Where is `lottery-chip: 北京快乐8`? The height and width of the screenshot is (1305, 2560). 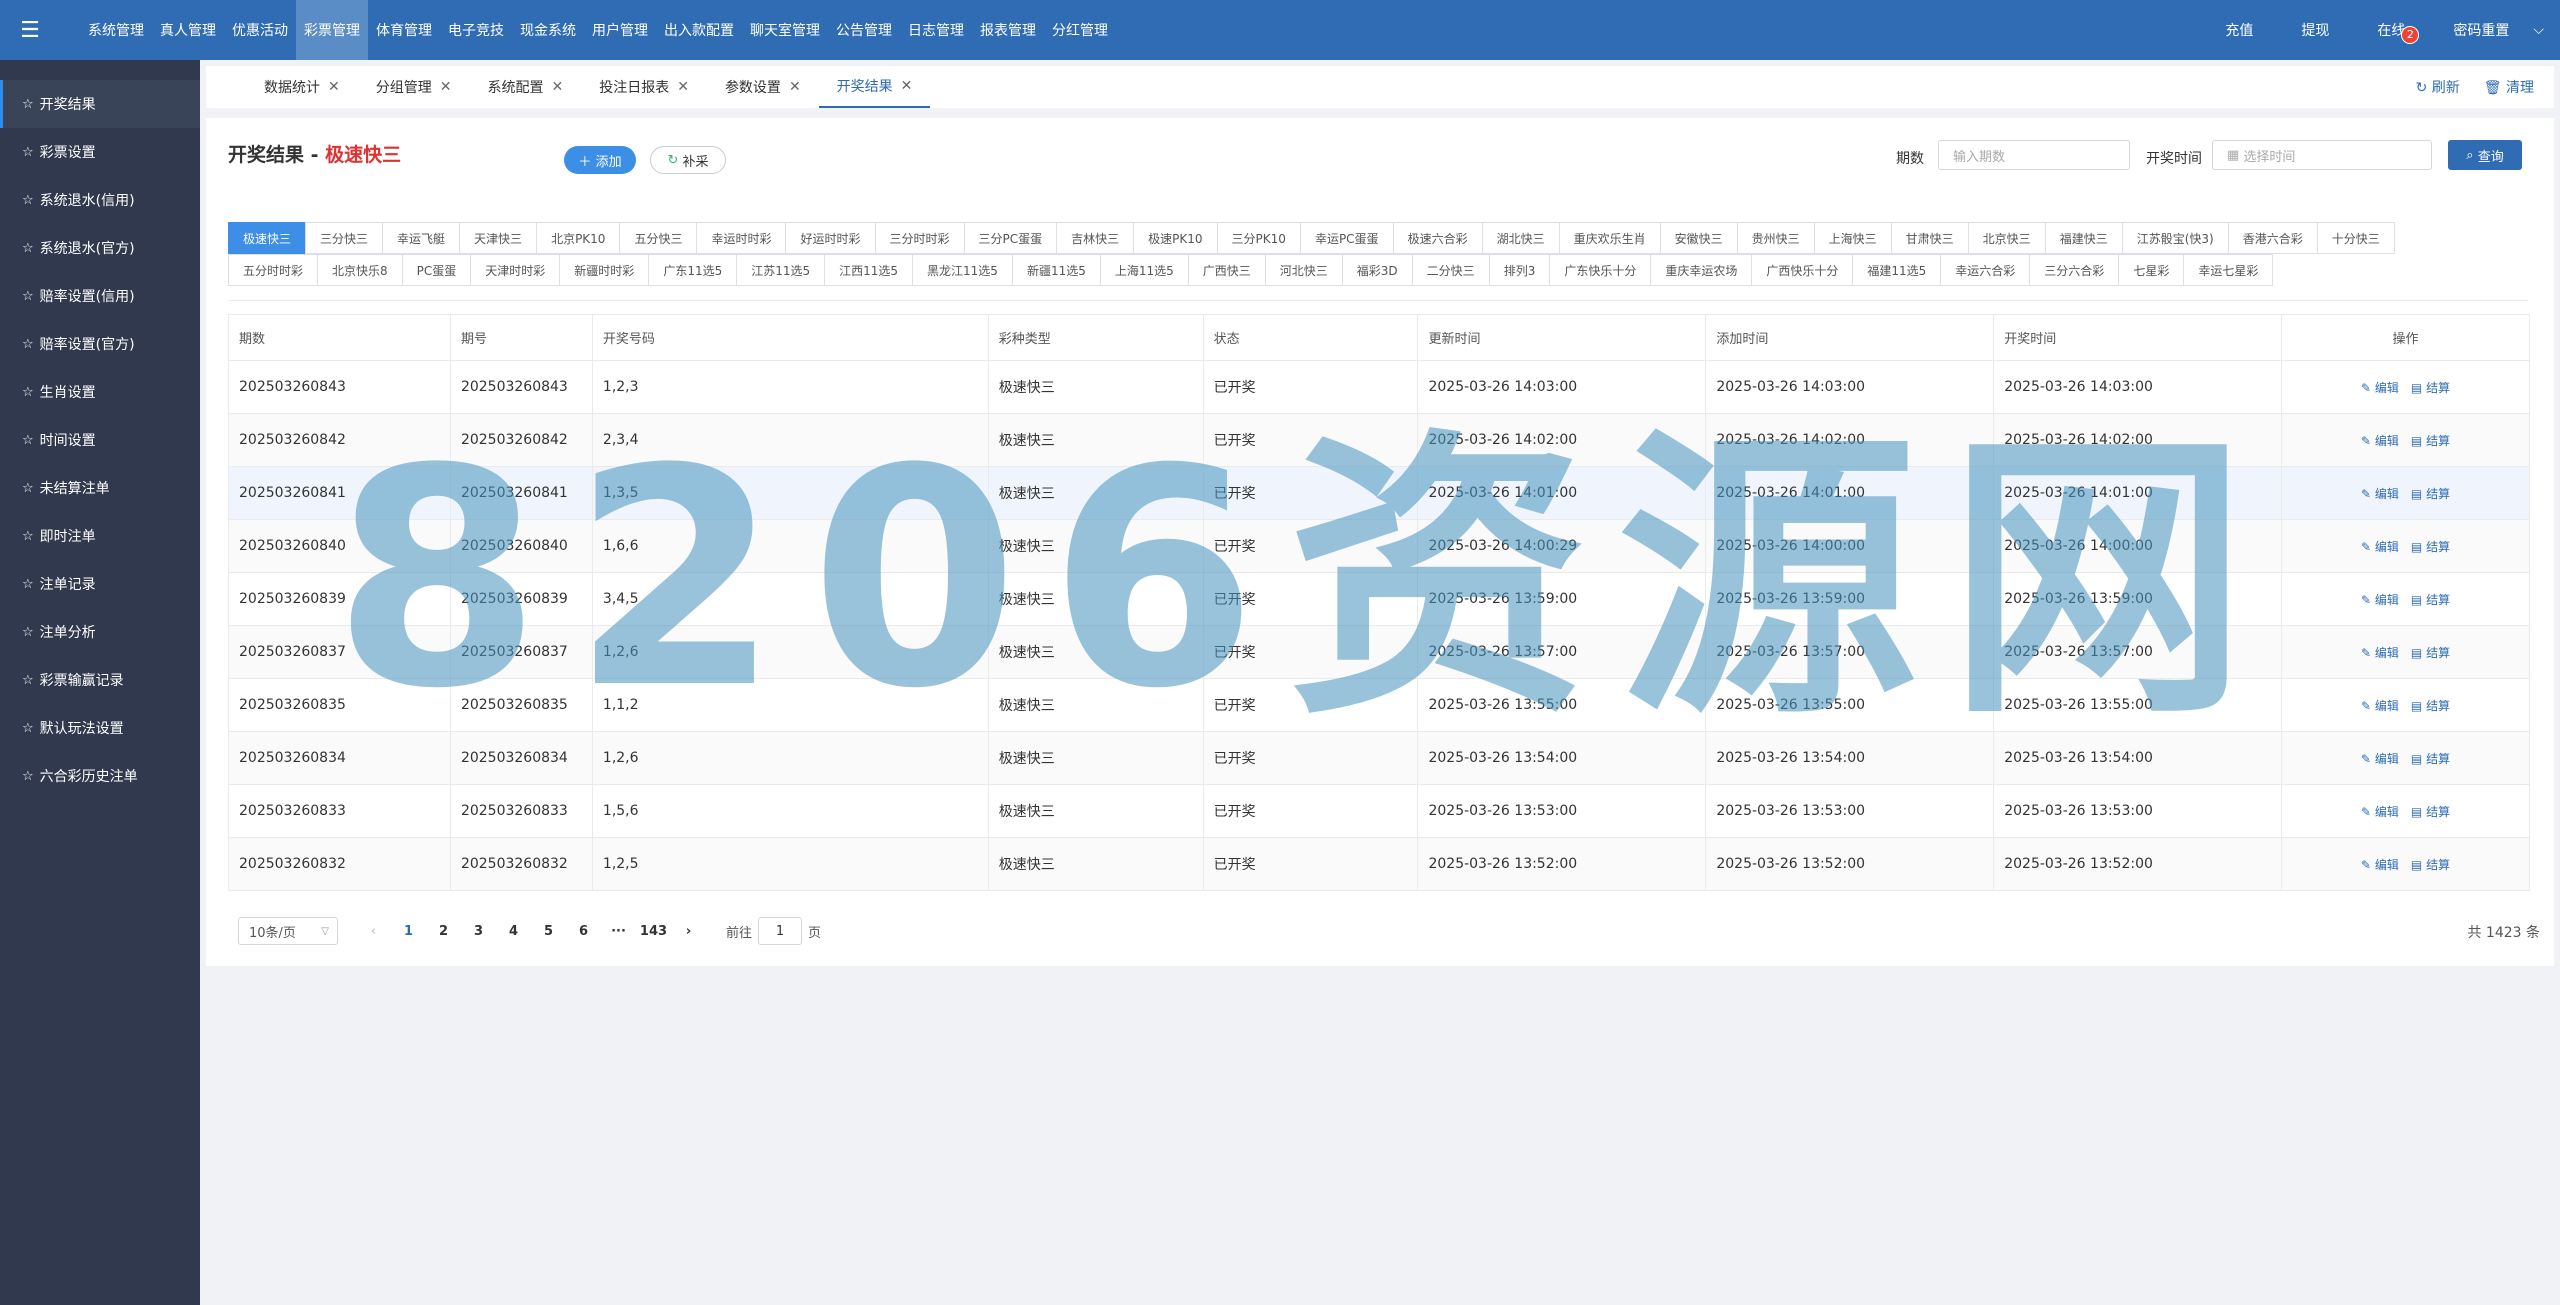
lottery-chip: 北京快乐8 is located at coordinates (360, 270).